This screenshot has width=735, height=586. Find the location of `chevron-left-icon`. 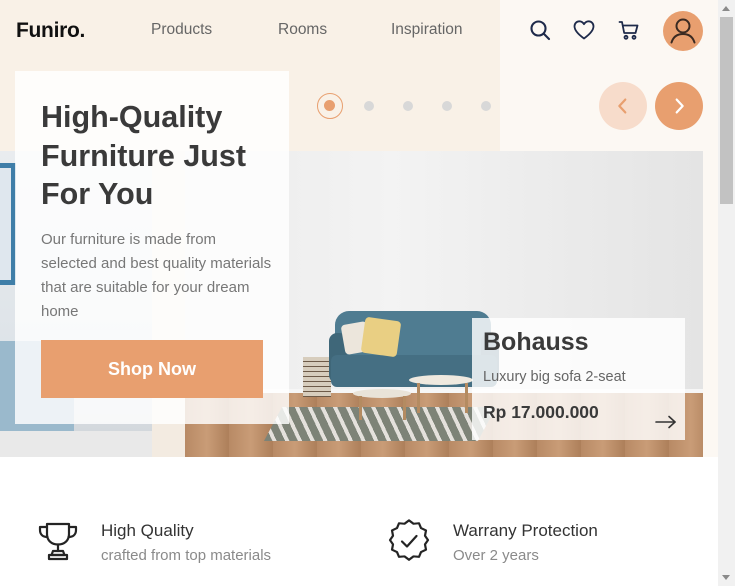

chevron-left-icon is located at coordinates (622, 106).